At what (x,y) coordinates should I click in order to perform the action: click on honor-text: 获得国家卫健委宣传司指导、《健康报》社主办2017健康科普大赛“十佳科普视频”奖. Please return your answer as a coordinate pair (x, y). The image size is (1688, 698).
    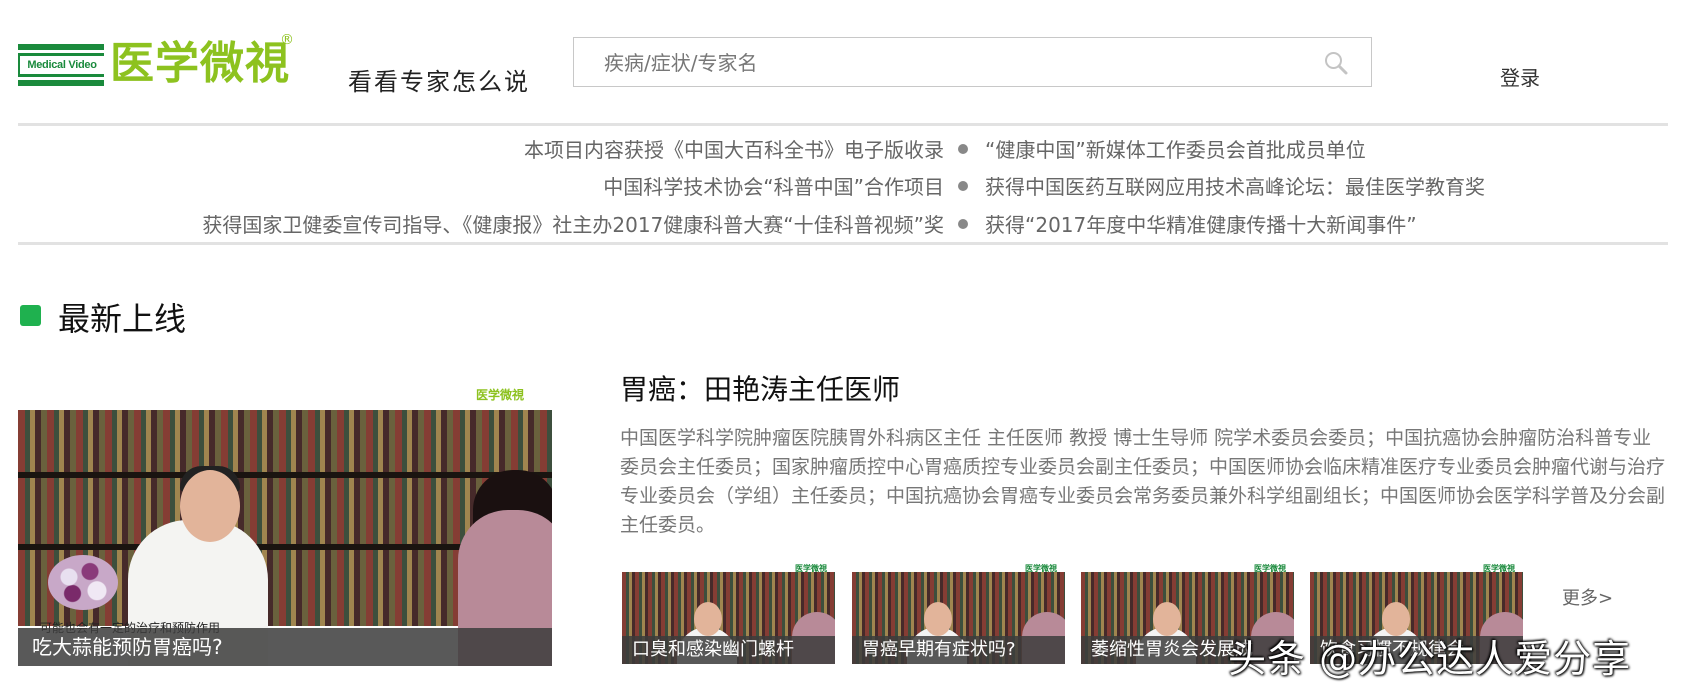
    Looking at the image, I should click on (573, 225).